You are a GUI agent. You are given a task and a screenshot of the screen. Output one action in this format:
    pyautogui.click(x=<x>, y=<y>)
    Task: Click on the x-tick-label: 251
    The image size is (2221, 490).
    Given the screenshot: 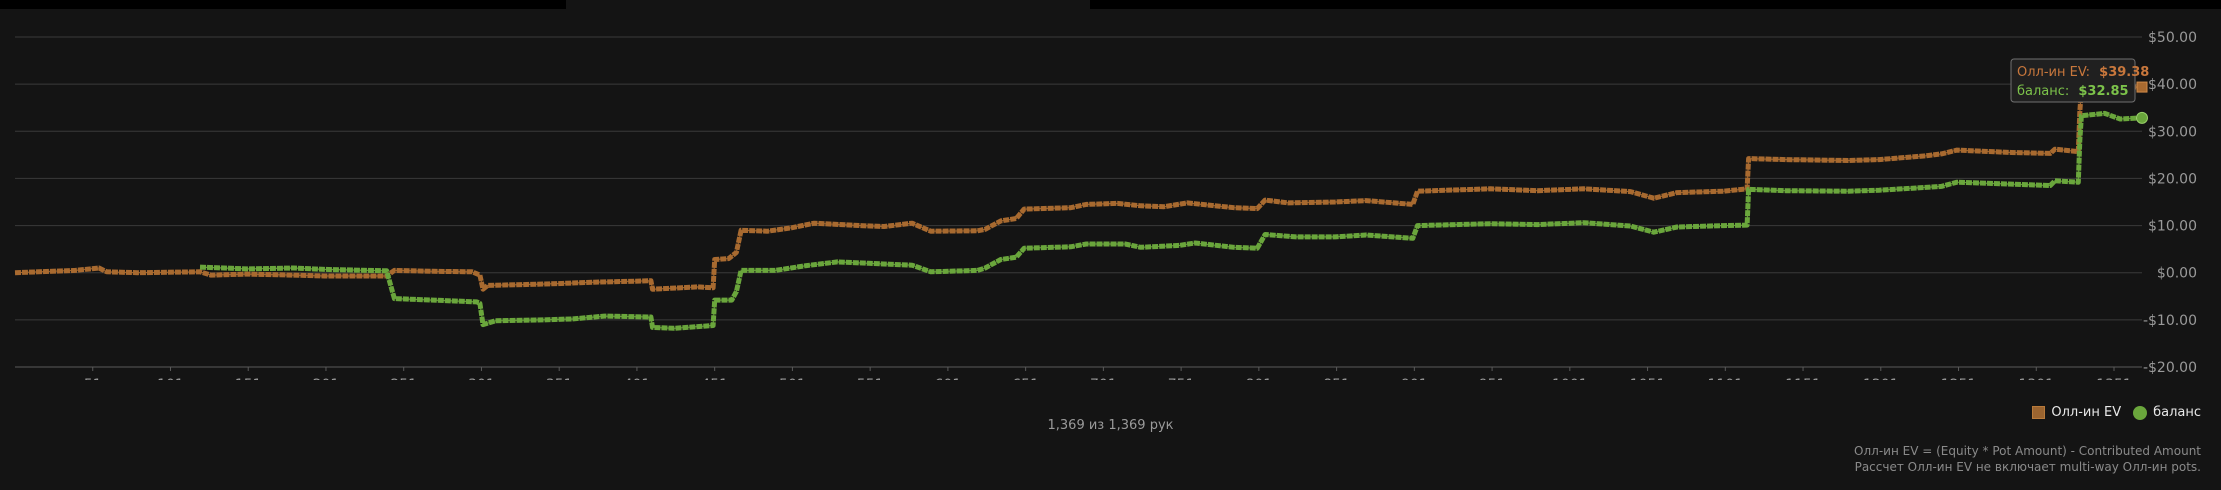 What is the action you would take?
    pyautogui.click(x=403, y=378)
    